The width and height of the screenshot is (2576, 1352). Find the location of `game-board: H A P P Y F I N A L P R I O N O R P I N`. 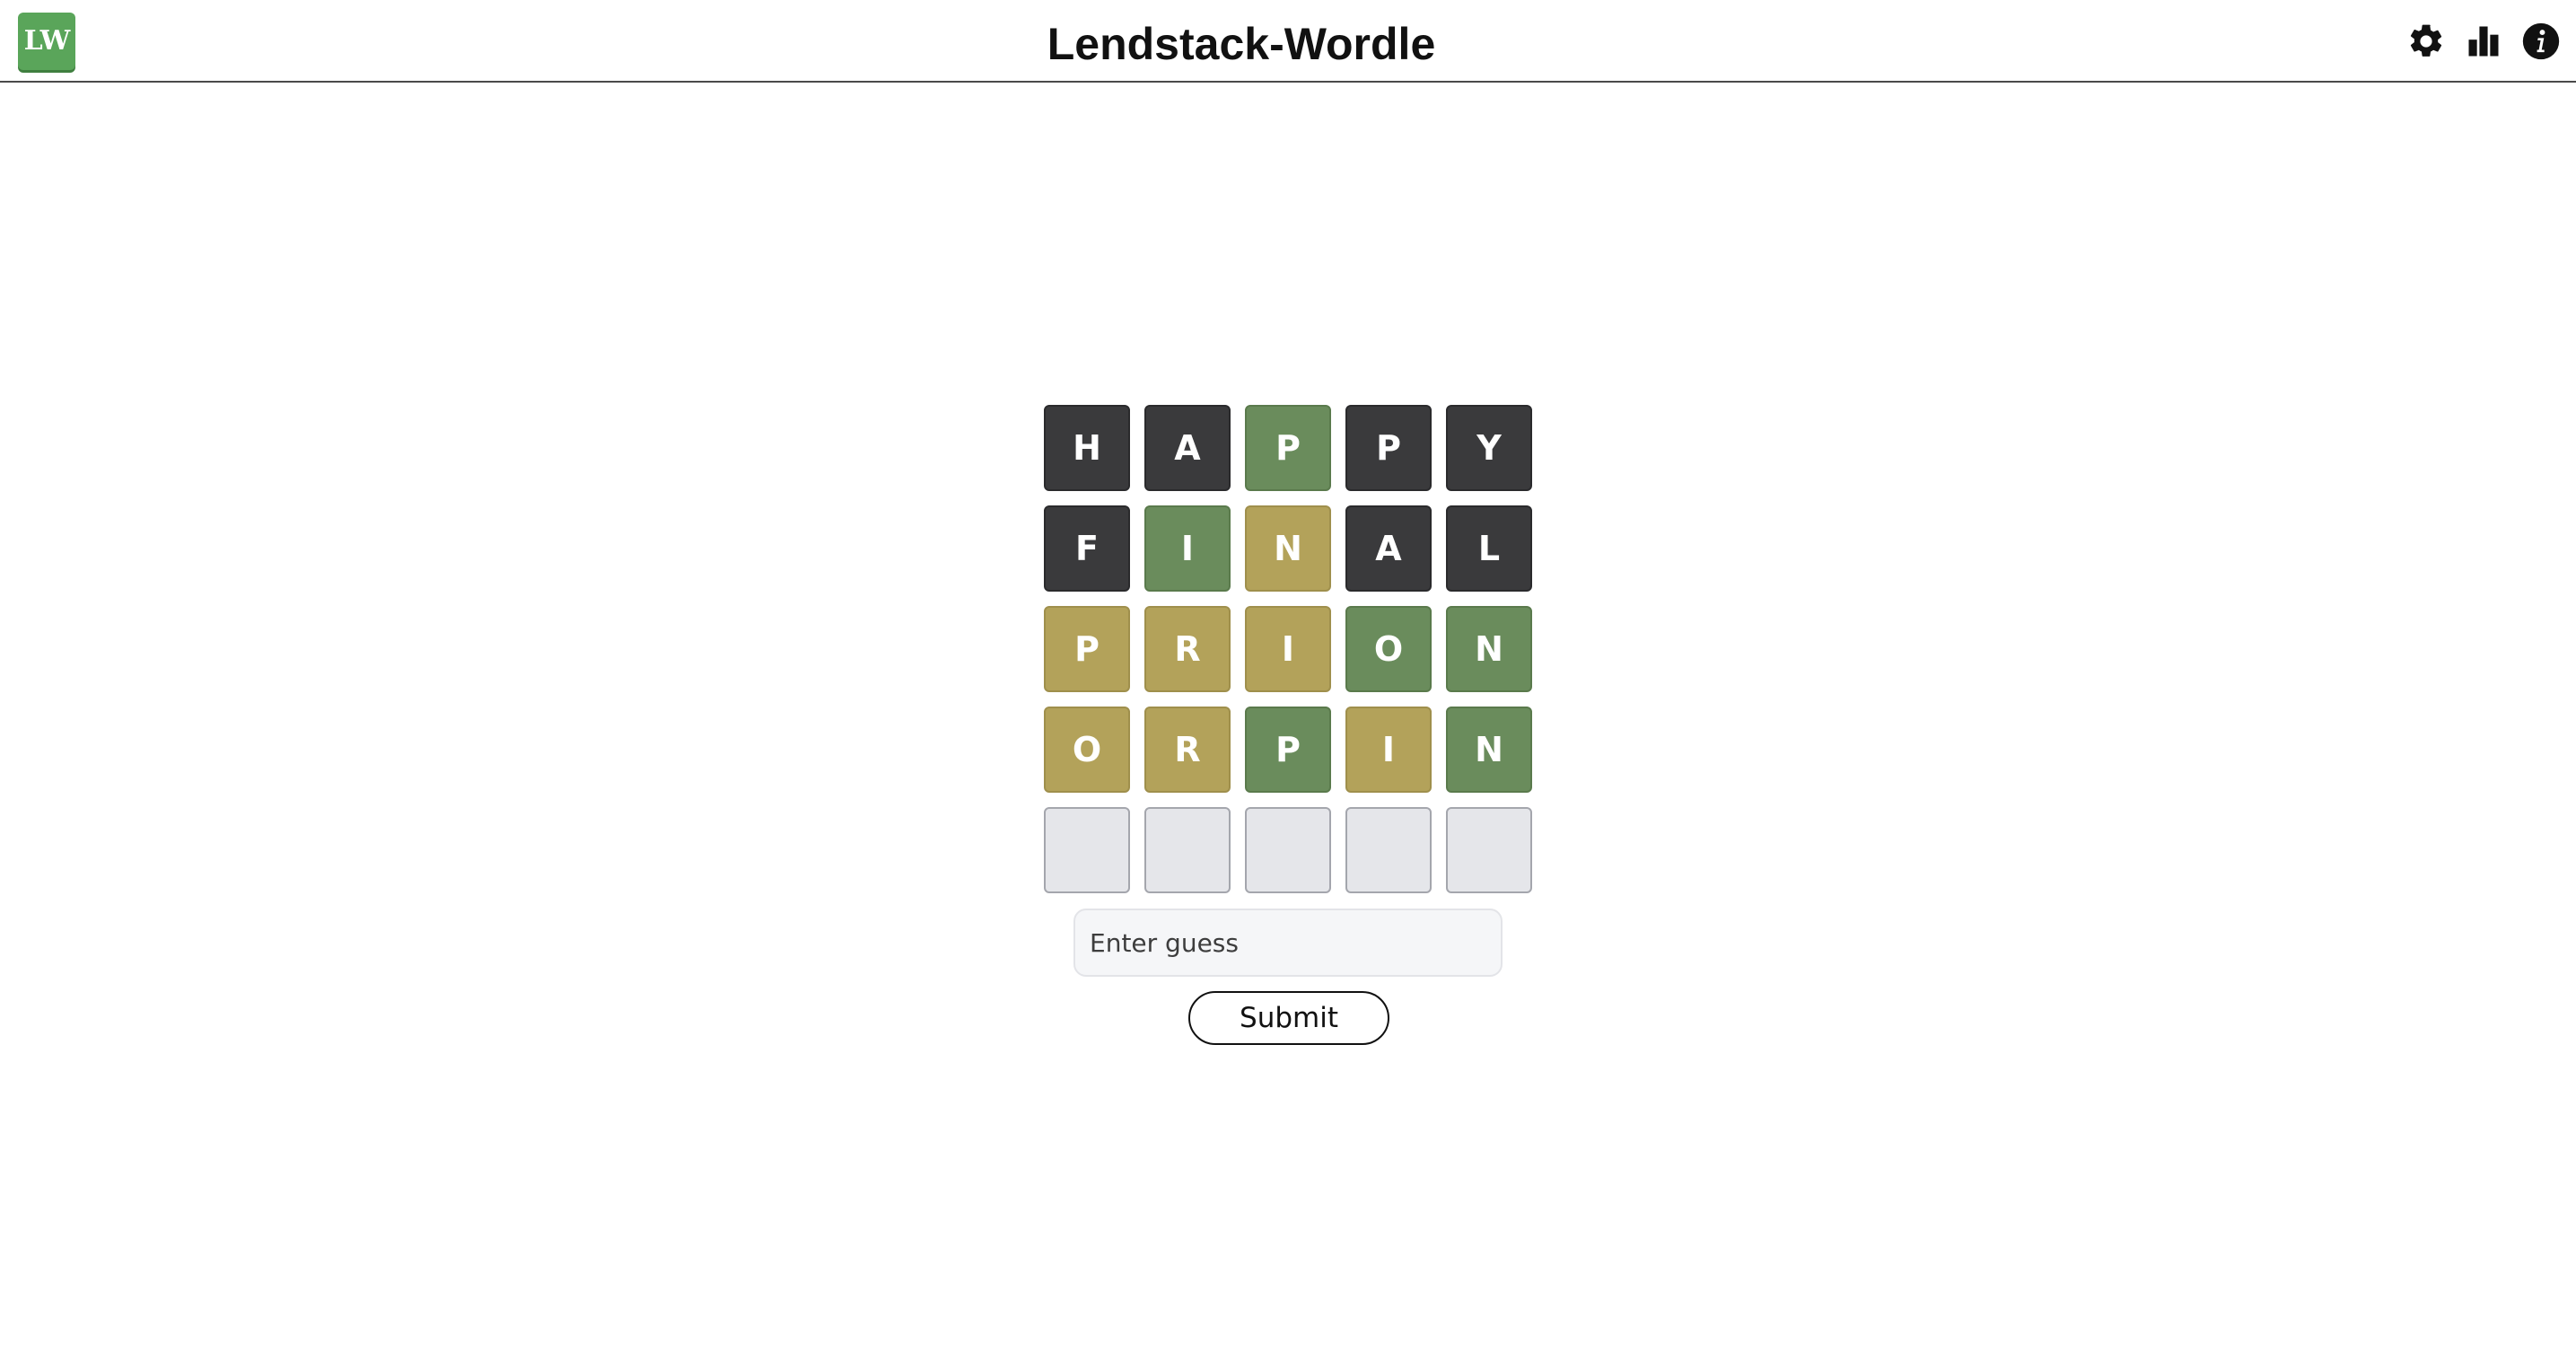

game-board: H A P P Y F I N A L P R I O N O R P I N is located at coordinates (1289, 656).